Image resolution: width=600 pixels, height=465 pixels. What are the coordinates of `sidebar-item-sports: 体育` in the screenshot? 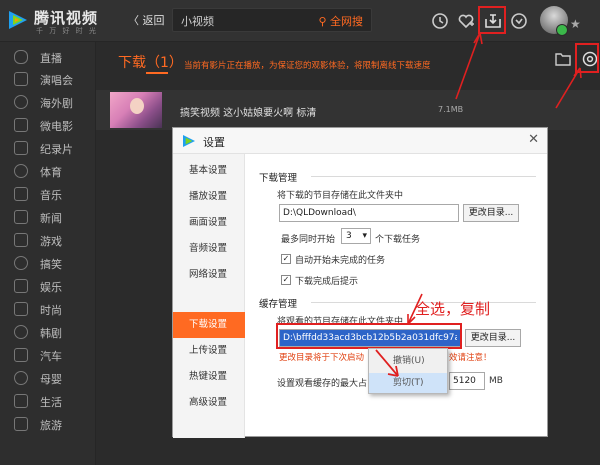 It's located at (48, 171).